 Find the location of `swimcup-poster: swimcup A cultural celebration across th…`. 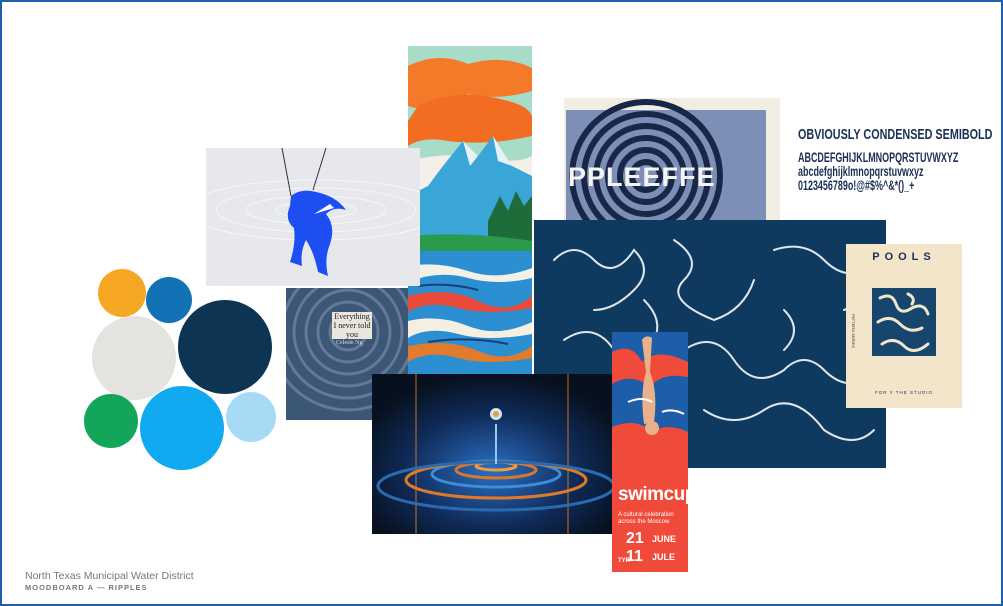

swimcup-poster: swimcup A cultural celebration across th… is located at coordinates (650, 452).